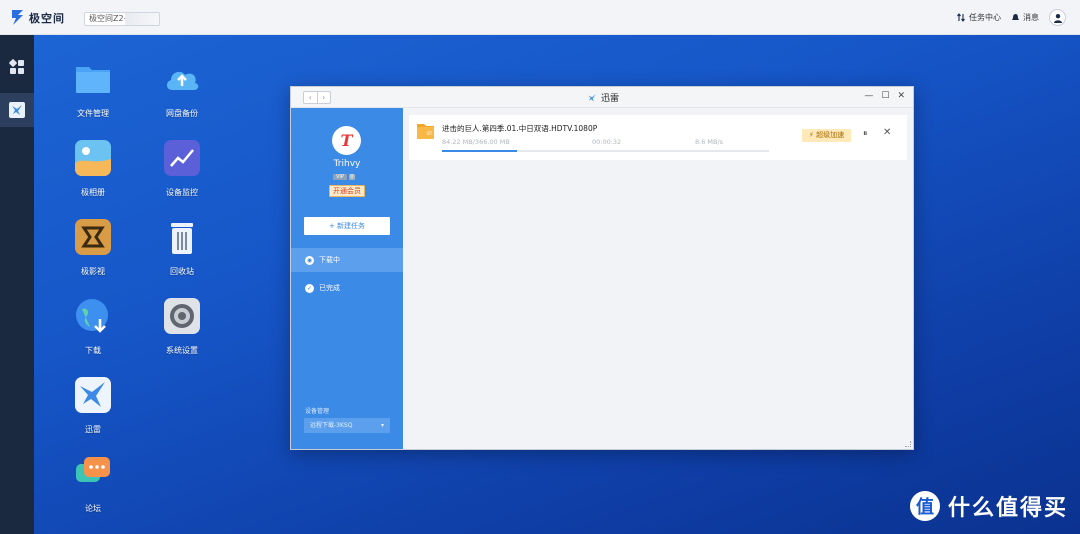  Describe the element at coordinates (347, 164) in the screenshot. I see `user-name: Trihvy` at that location.